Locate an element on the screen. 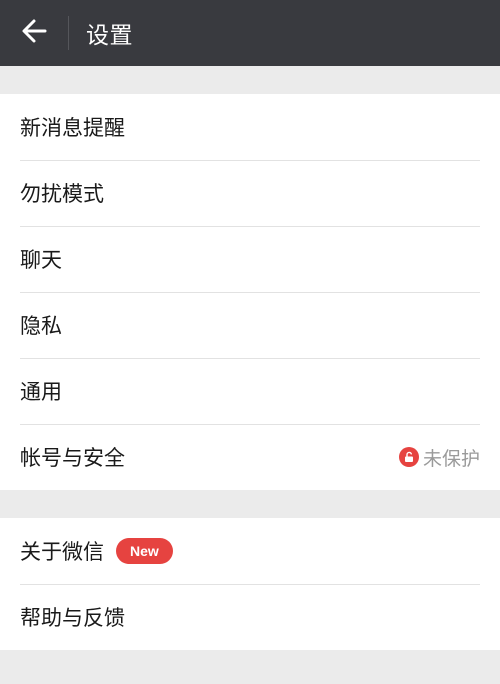 This screenshot has height=684, width=500. settings-item-general: 通用 is located at coordinates (250, 391).